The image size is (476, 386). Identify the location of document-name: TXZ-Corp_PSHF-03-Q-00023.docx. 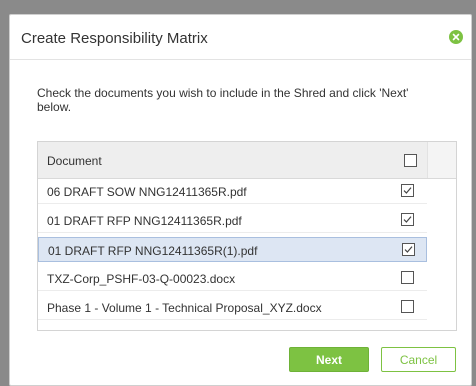
(141, 279).